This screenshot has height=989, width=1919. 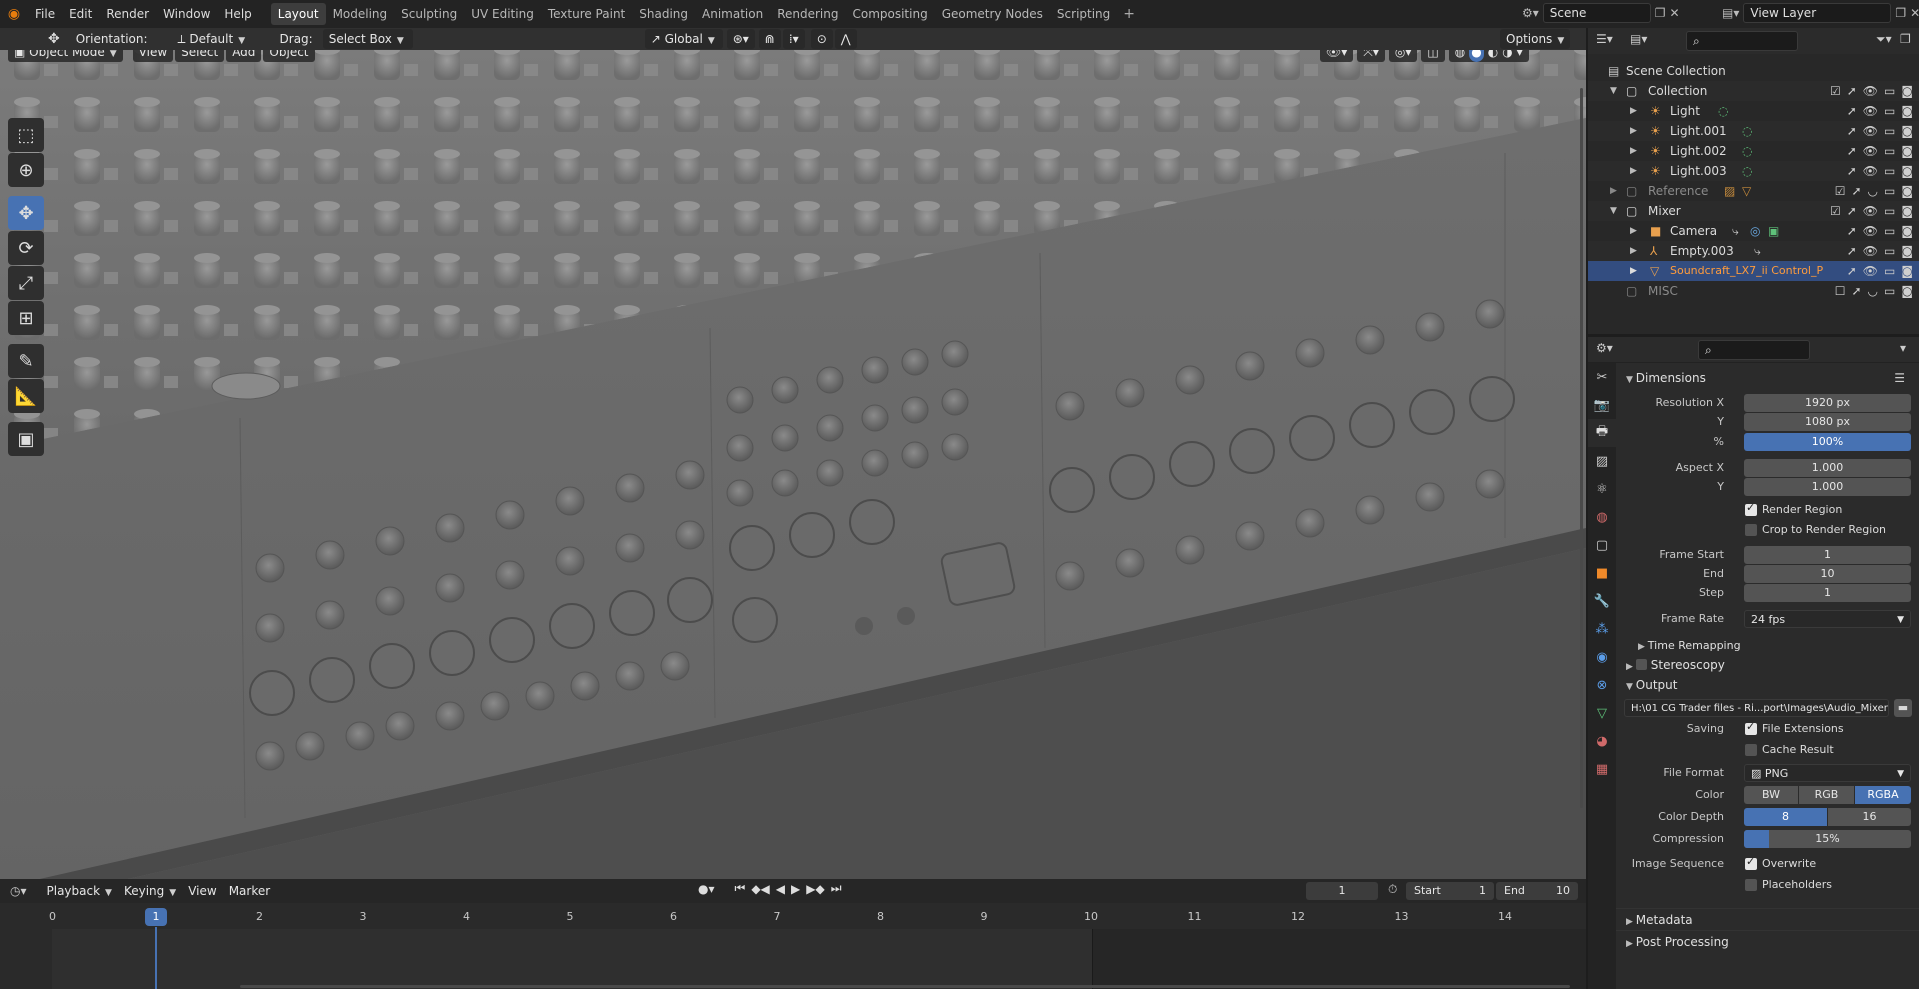 I want to click on tool-tab-icon: ✂, so click(x=1602, y=377).